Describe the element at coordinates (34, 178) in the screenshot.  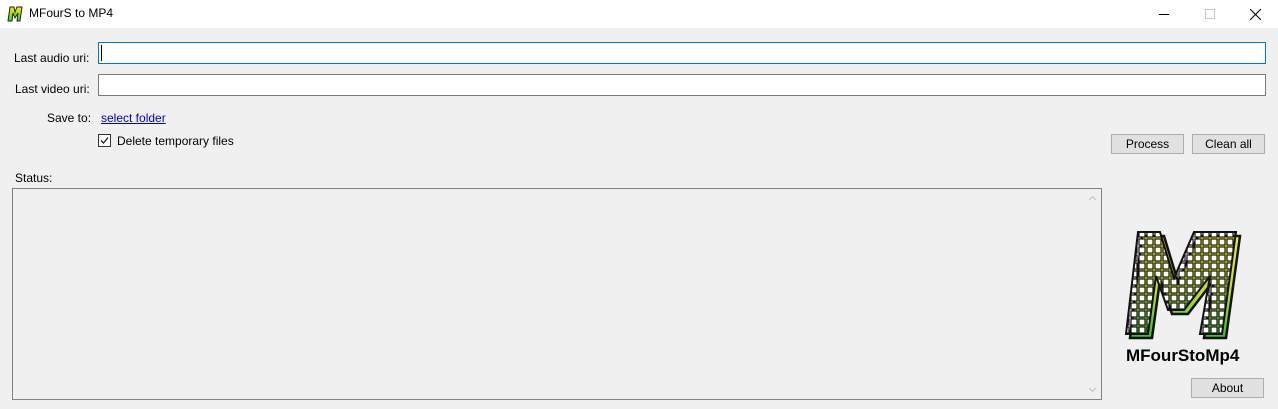
I see `status-label: Status:` at that location.